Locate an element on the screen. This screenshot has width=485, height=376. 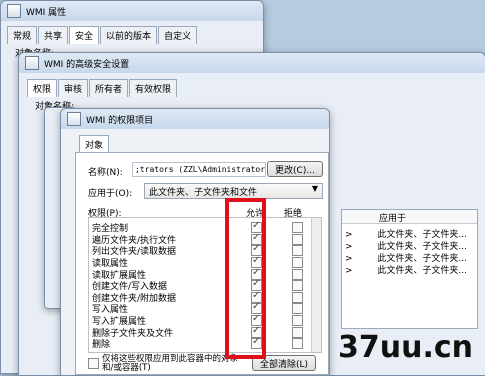
column-header-apply-to: 应用于 is located at coordinates (393, 219).